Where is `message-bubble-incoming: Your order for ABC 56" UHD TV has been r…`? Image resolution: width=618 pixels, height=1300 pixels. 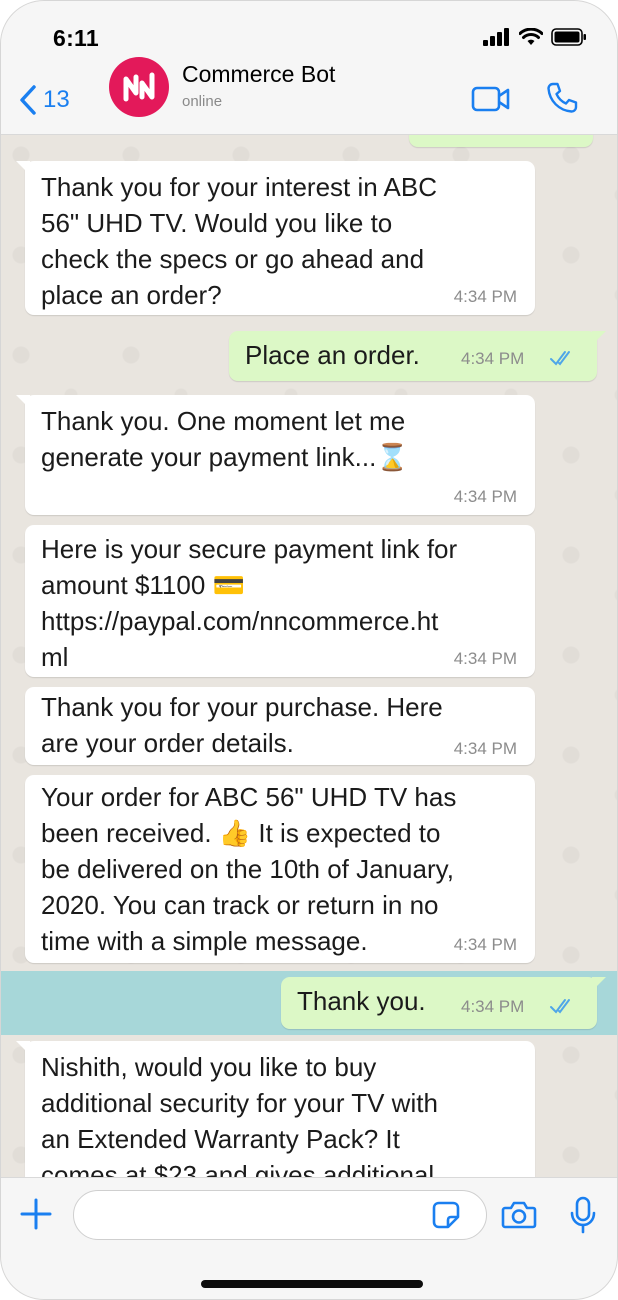 message-bubble-incoming: Your order for ABC 56" UHD TV has been r… is located at coordinates (280, 869).